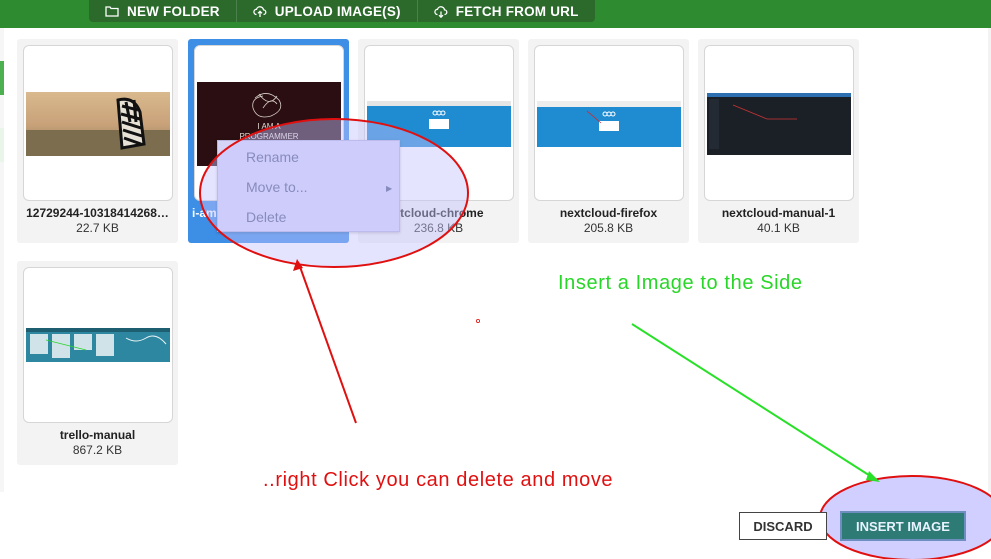 The image size is (991, 559). I want to click on upload-images-button: UPLOAD IMAGE(S), so click(327, 11).